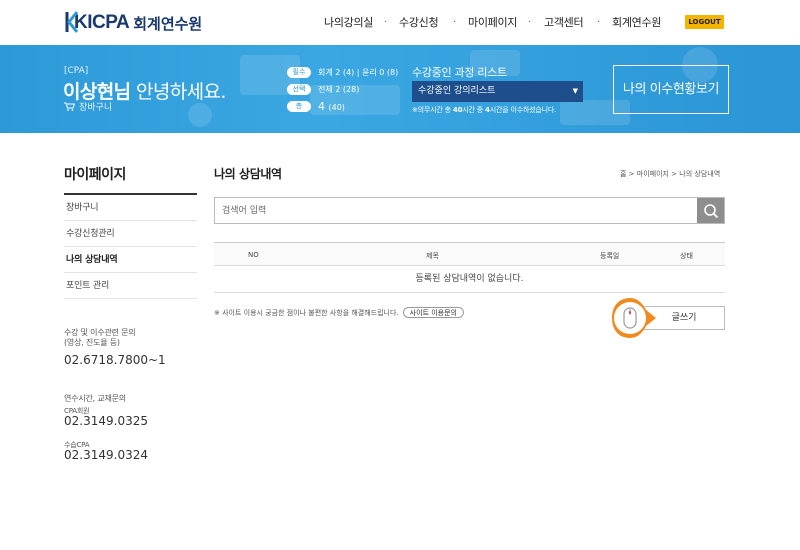 Image resolution: width=800 pixels, height=550 pixels. Describe the element at coordinates (253, 255) in the screenshot. I see `col-no: NO` at that location.